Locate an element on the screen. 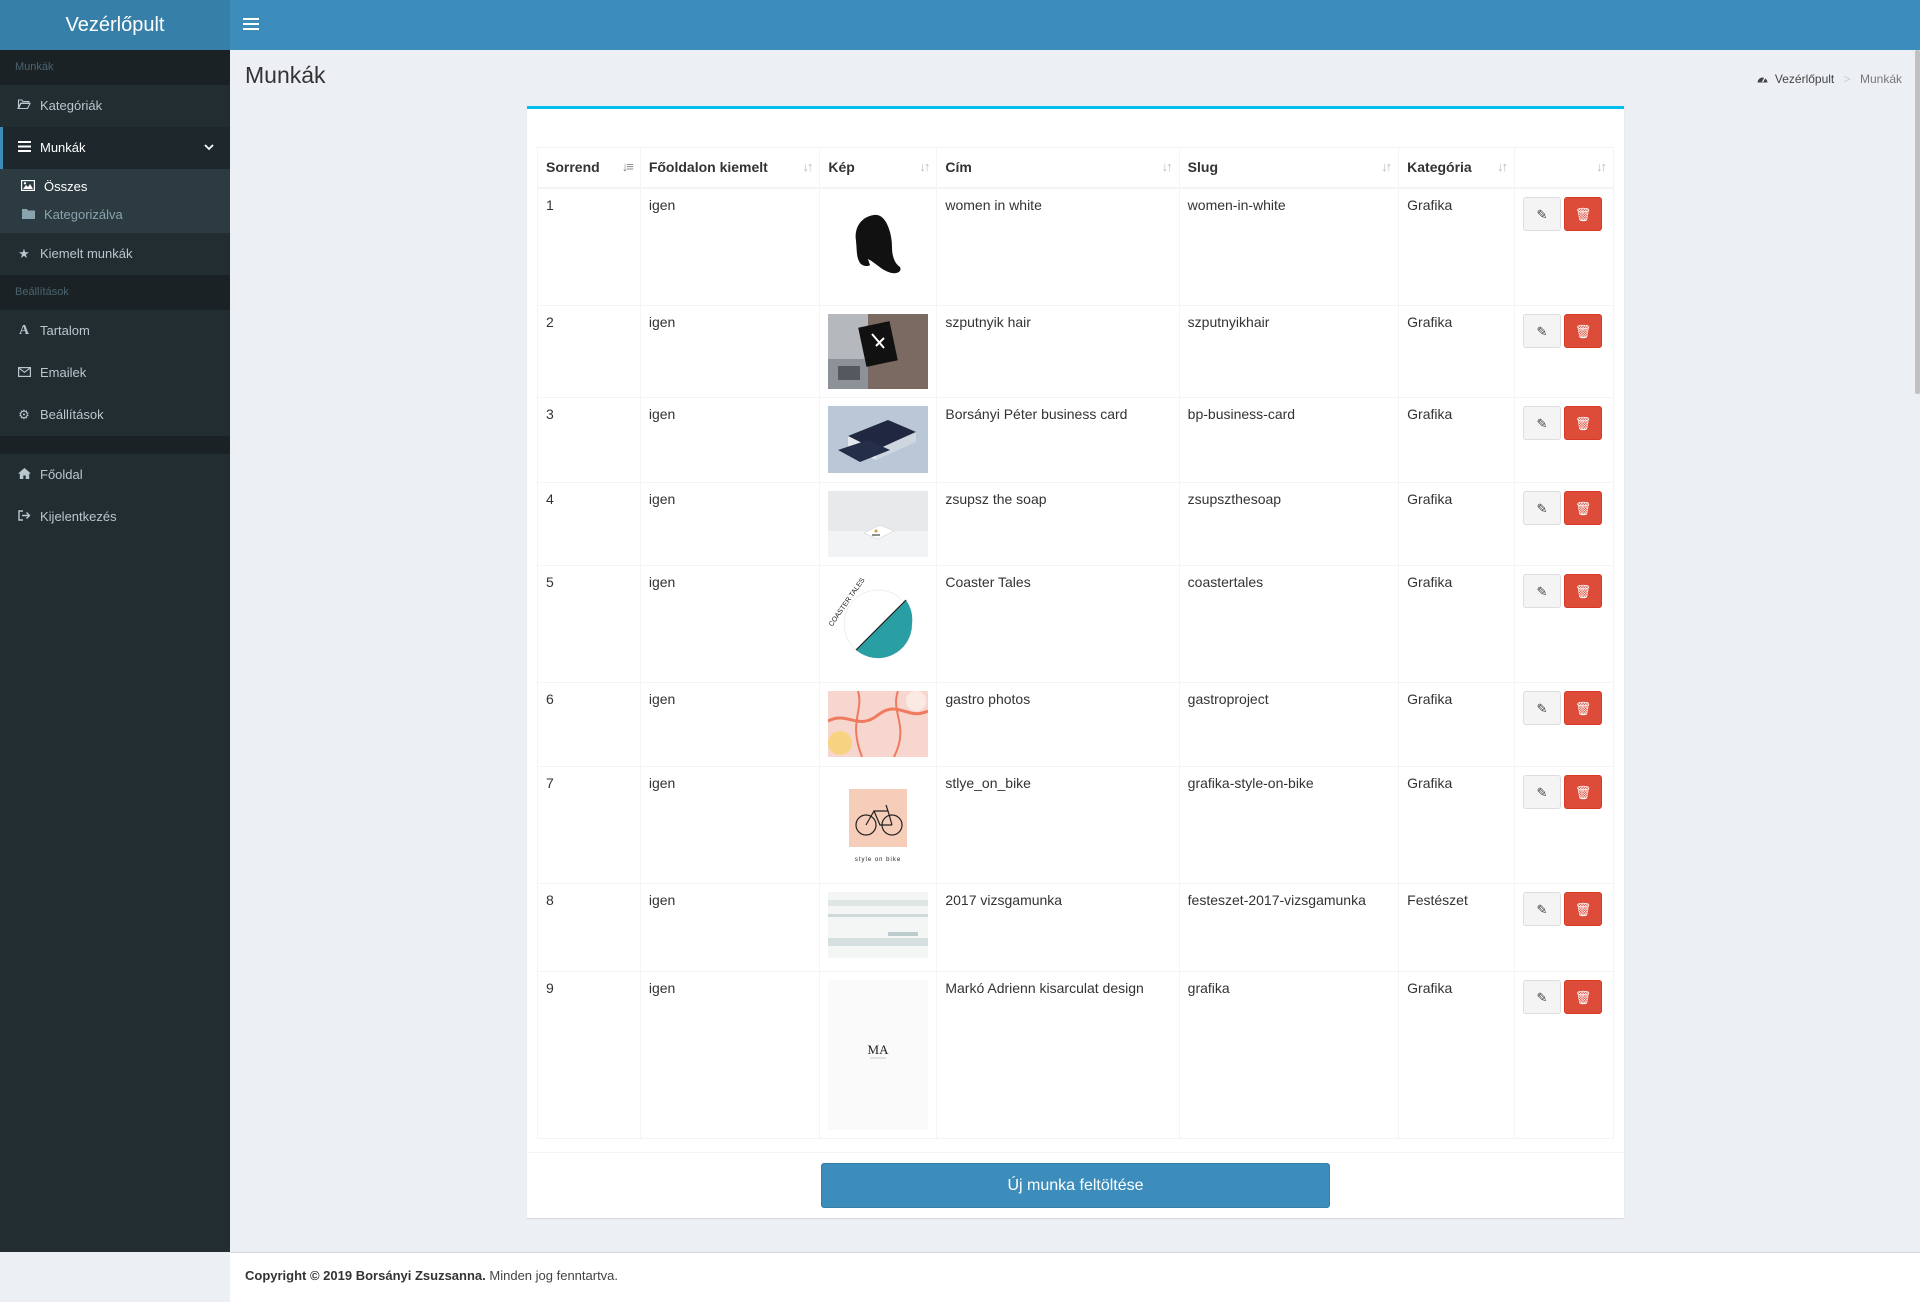 The height and width of the screenshot is (1302, 1920). sidebar-item-featured: ★ Kiemelt munkák is located at coordinates (115, 254).